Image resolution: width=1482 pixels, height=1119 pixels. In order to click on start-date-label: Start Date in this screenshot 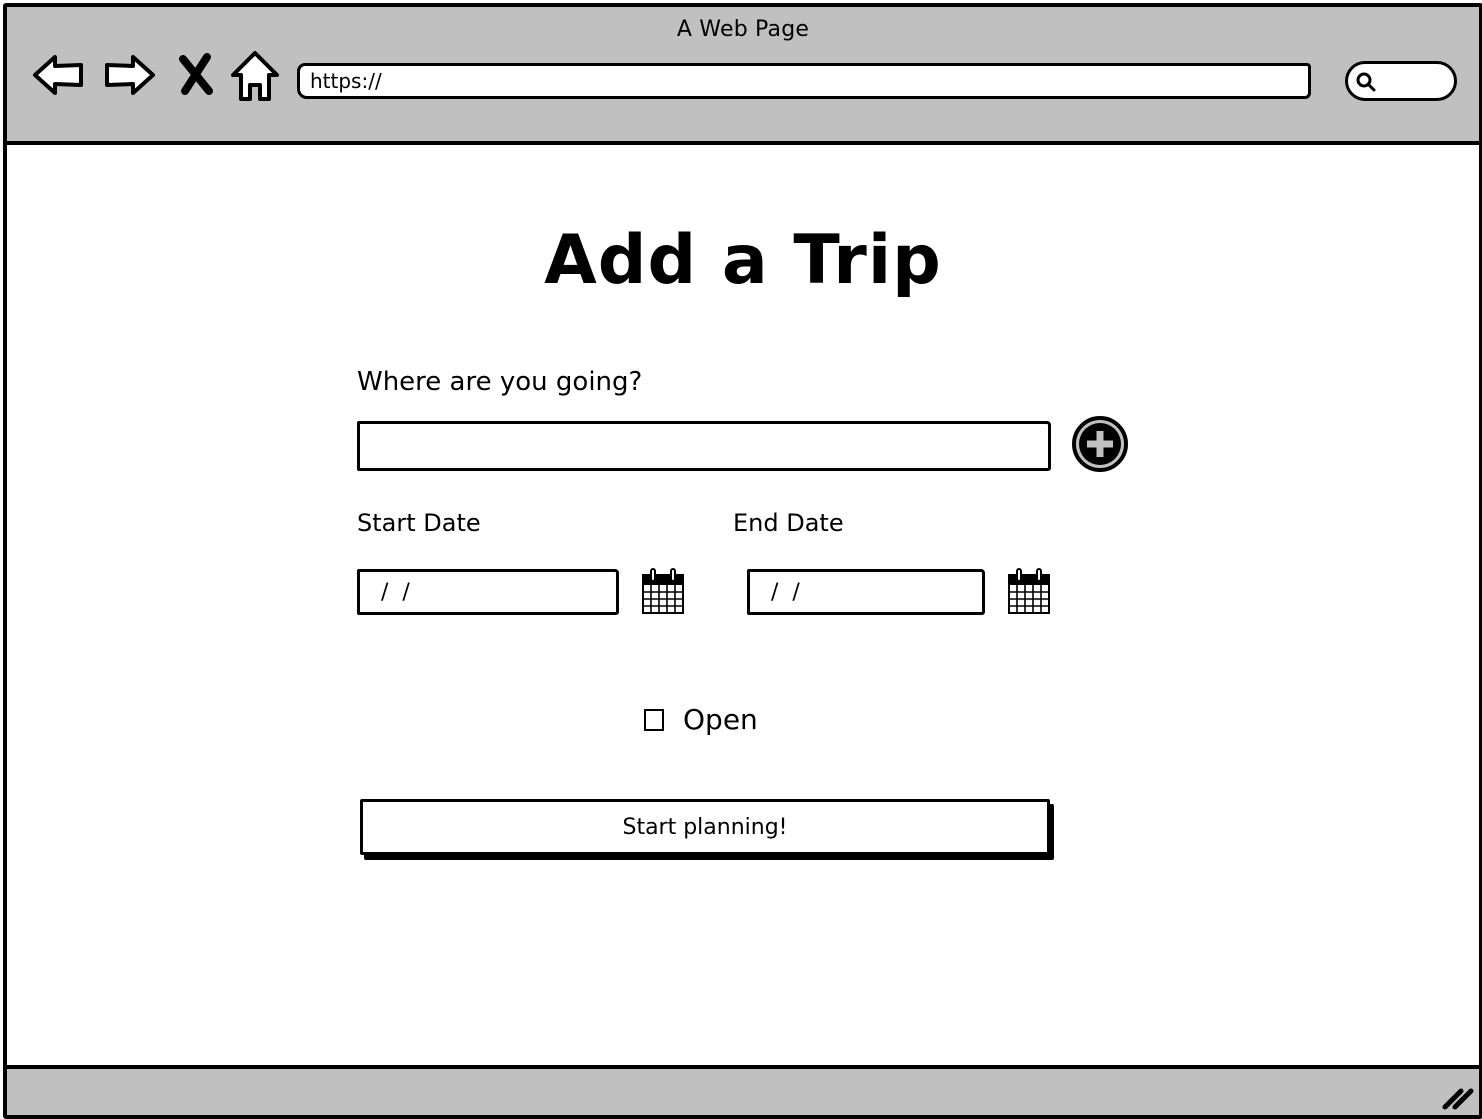, I will do `click(419, 523)`.